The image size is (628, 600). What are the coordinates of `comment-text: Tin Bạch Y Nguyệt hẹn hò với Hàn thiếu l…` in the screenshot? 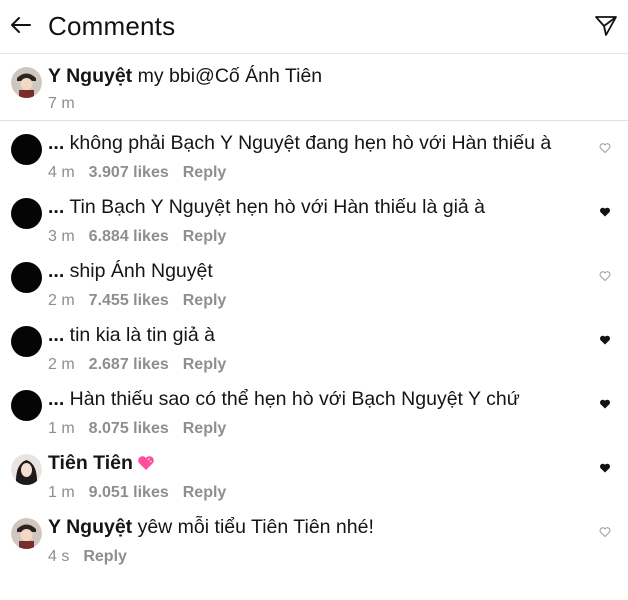 It's located at (275, 207).